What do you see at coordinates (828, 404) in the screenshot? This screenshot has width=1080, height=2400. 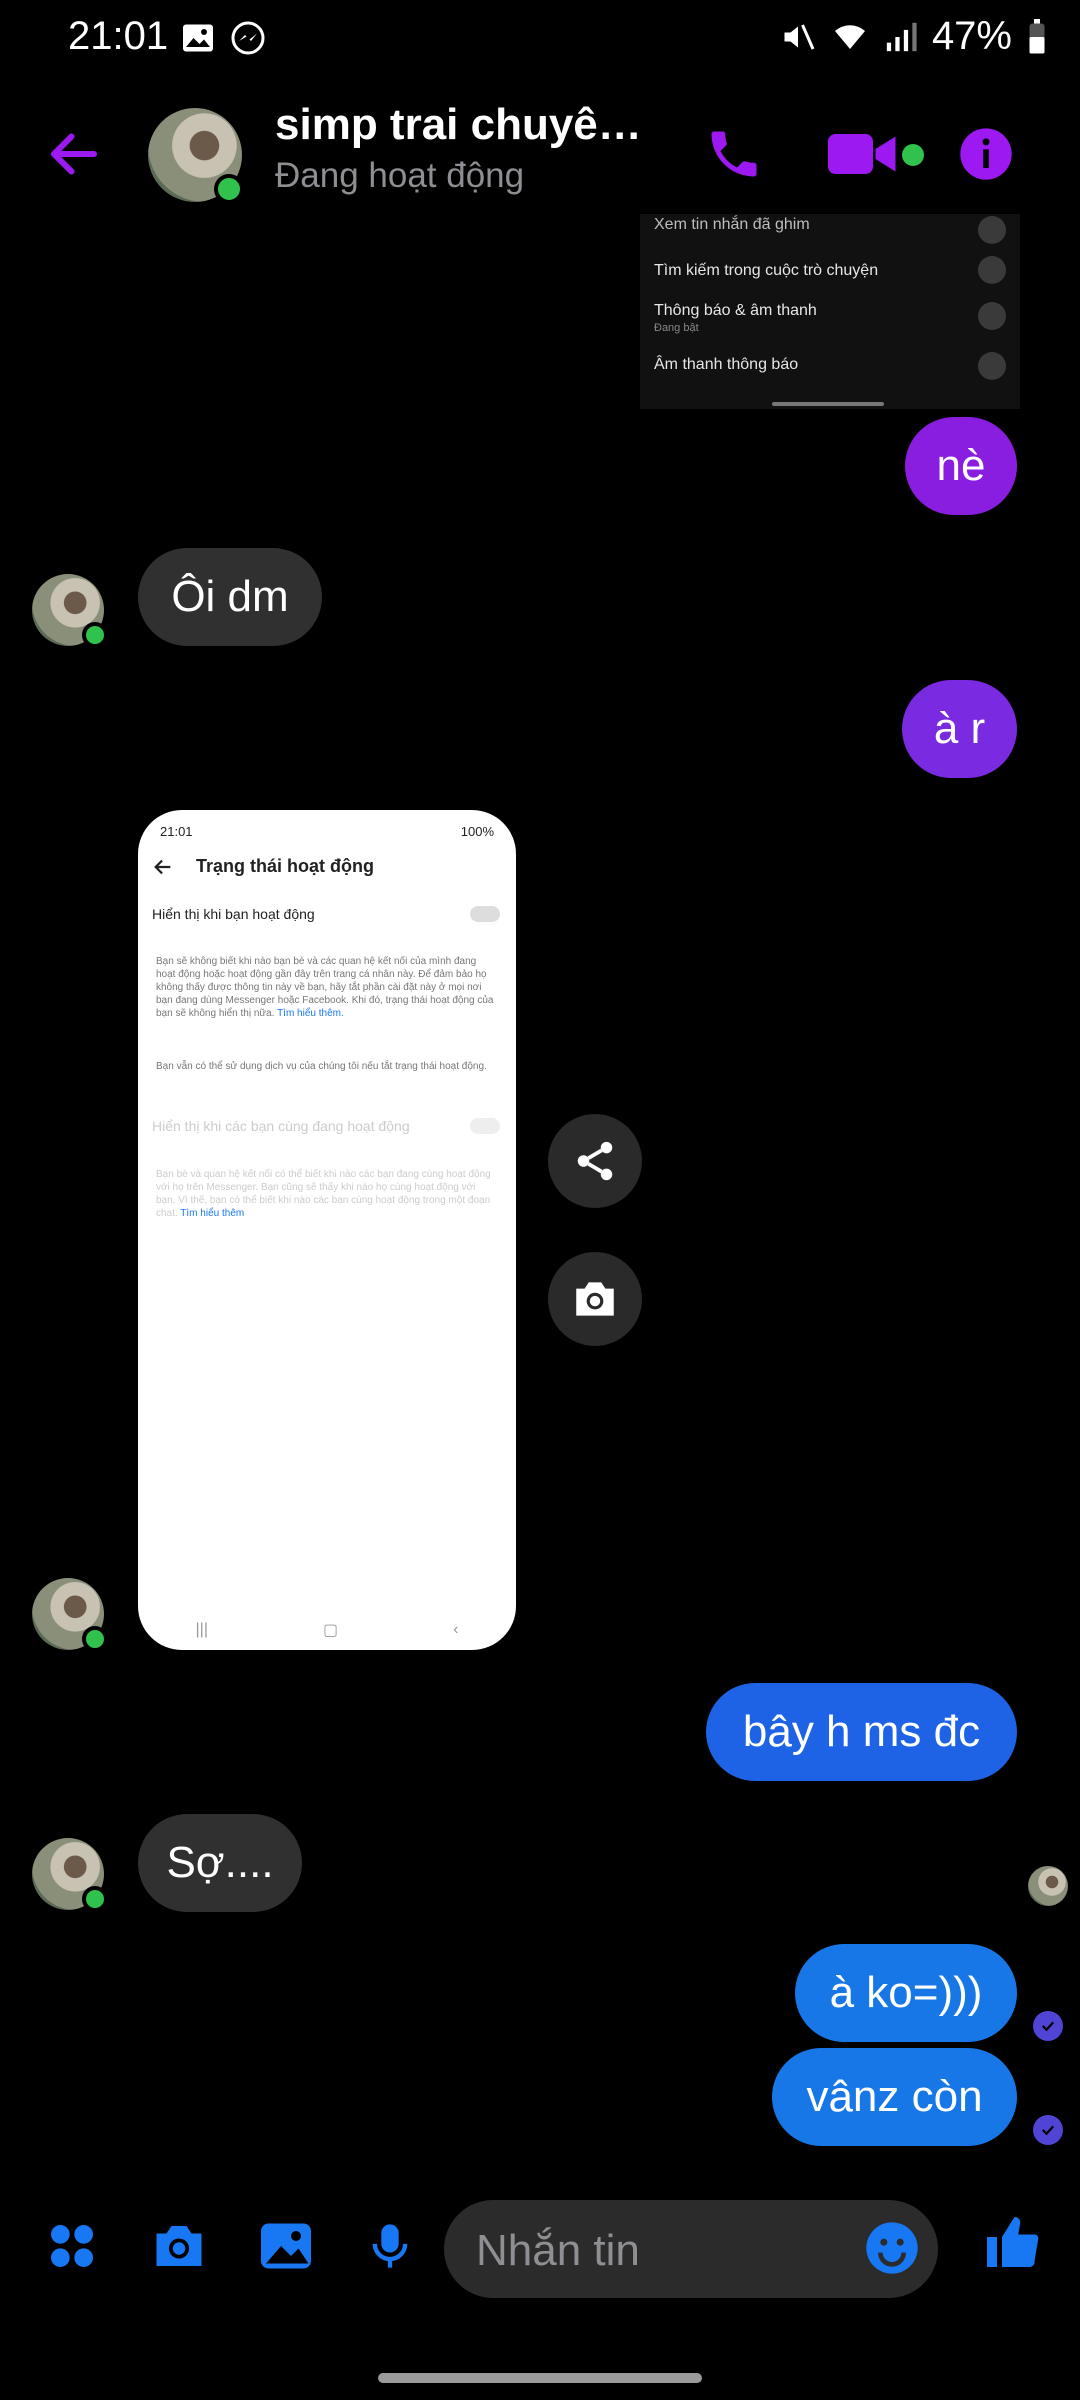 I see `sheet-handle` at bounding box center [828, 404].